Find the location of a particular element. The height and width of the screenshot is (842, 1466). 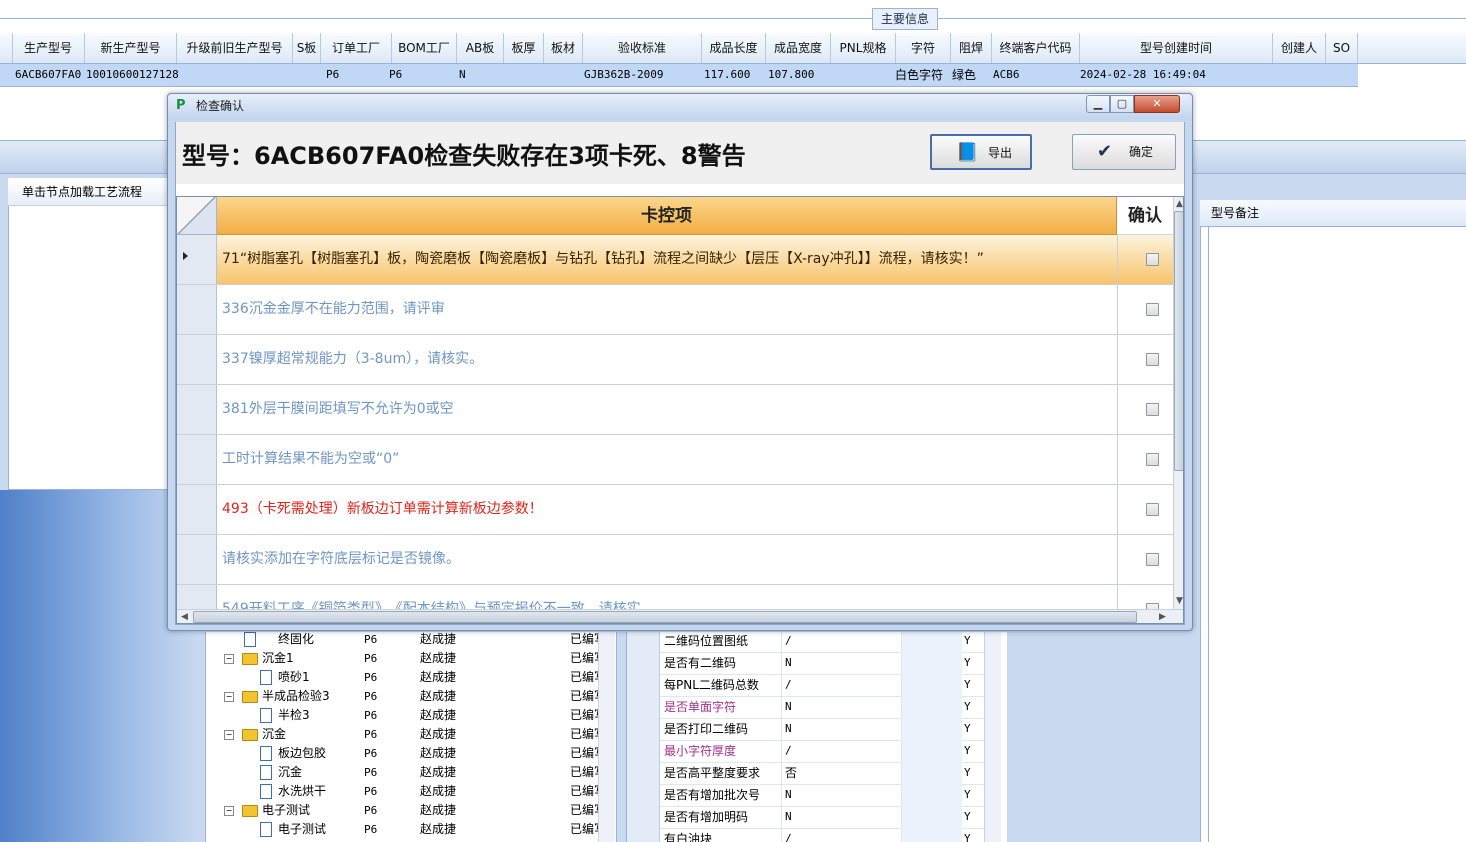

cell-acceptance-standard: GJB362B-2009 is located at coordinates (622, 75).